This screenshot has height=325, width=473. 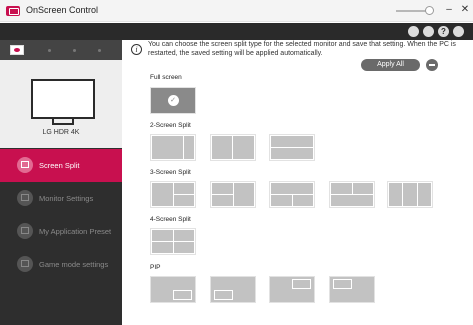 I want to click on layout-option-3-split-right-wide, so click(x=233, y=194).